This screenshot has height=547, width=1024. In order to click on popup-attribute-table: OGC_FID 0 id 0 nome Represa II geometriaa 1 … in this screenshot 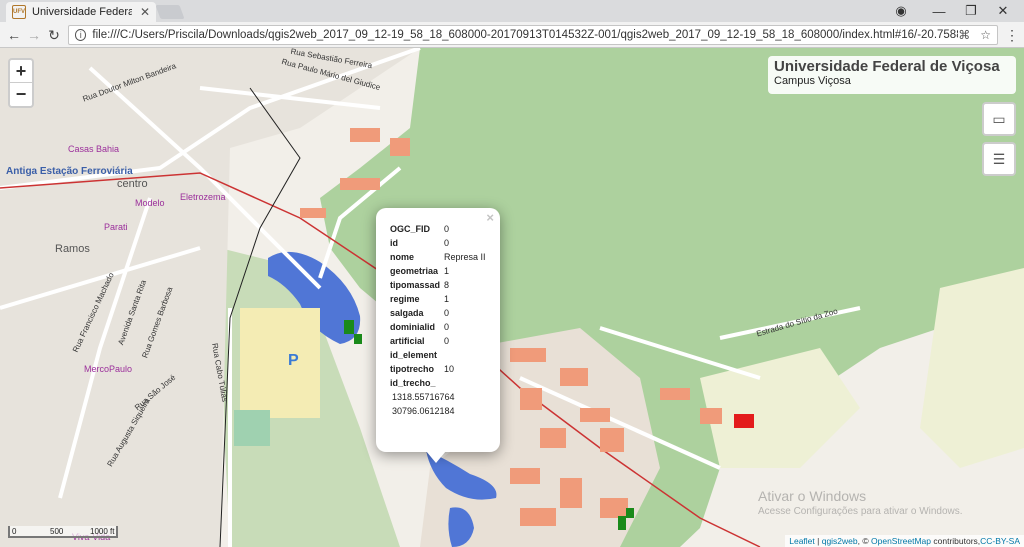, I will do `click(438, 320)`.